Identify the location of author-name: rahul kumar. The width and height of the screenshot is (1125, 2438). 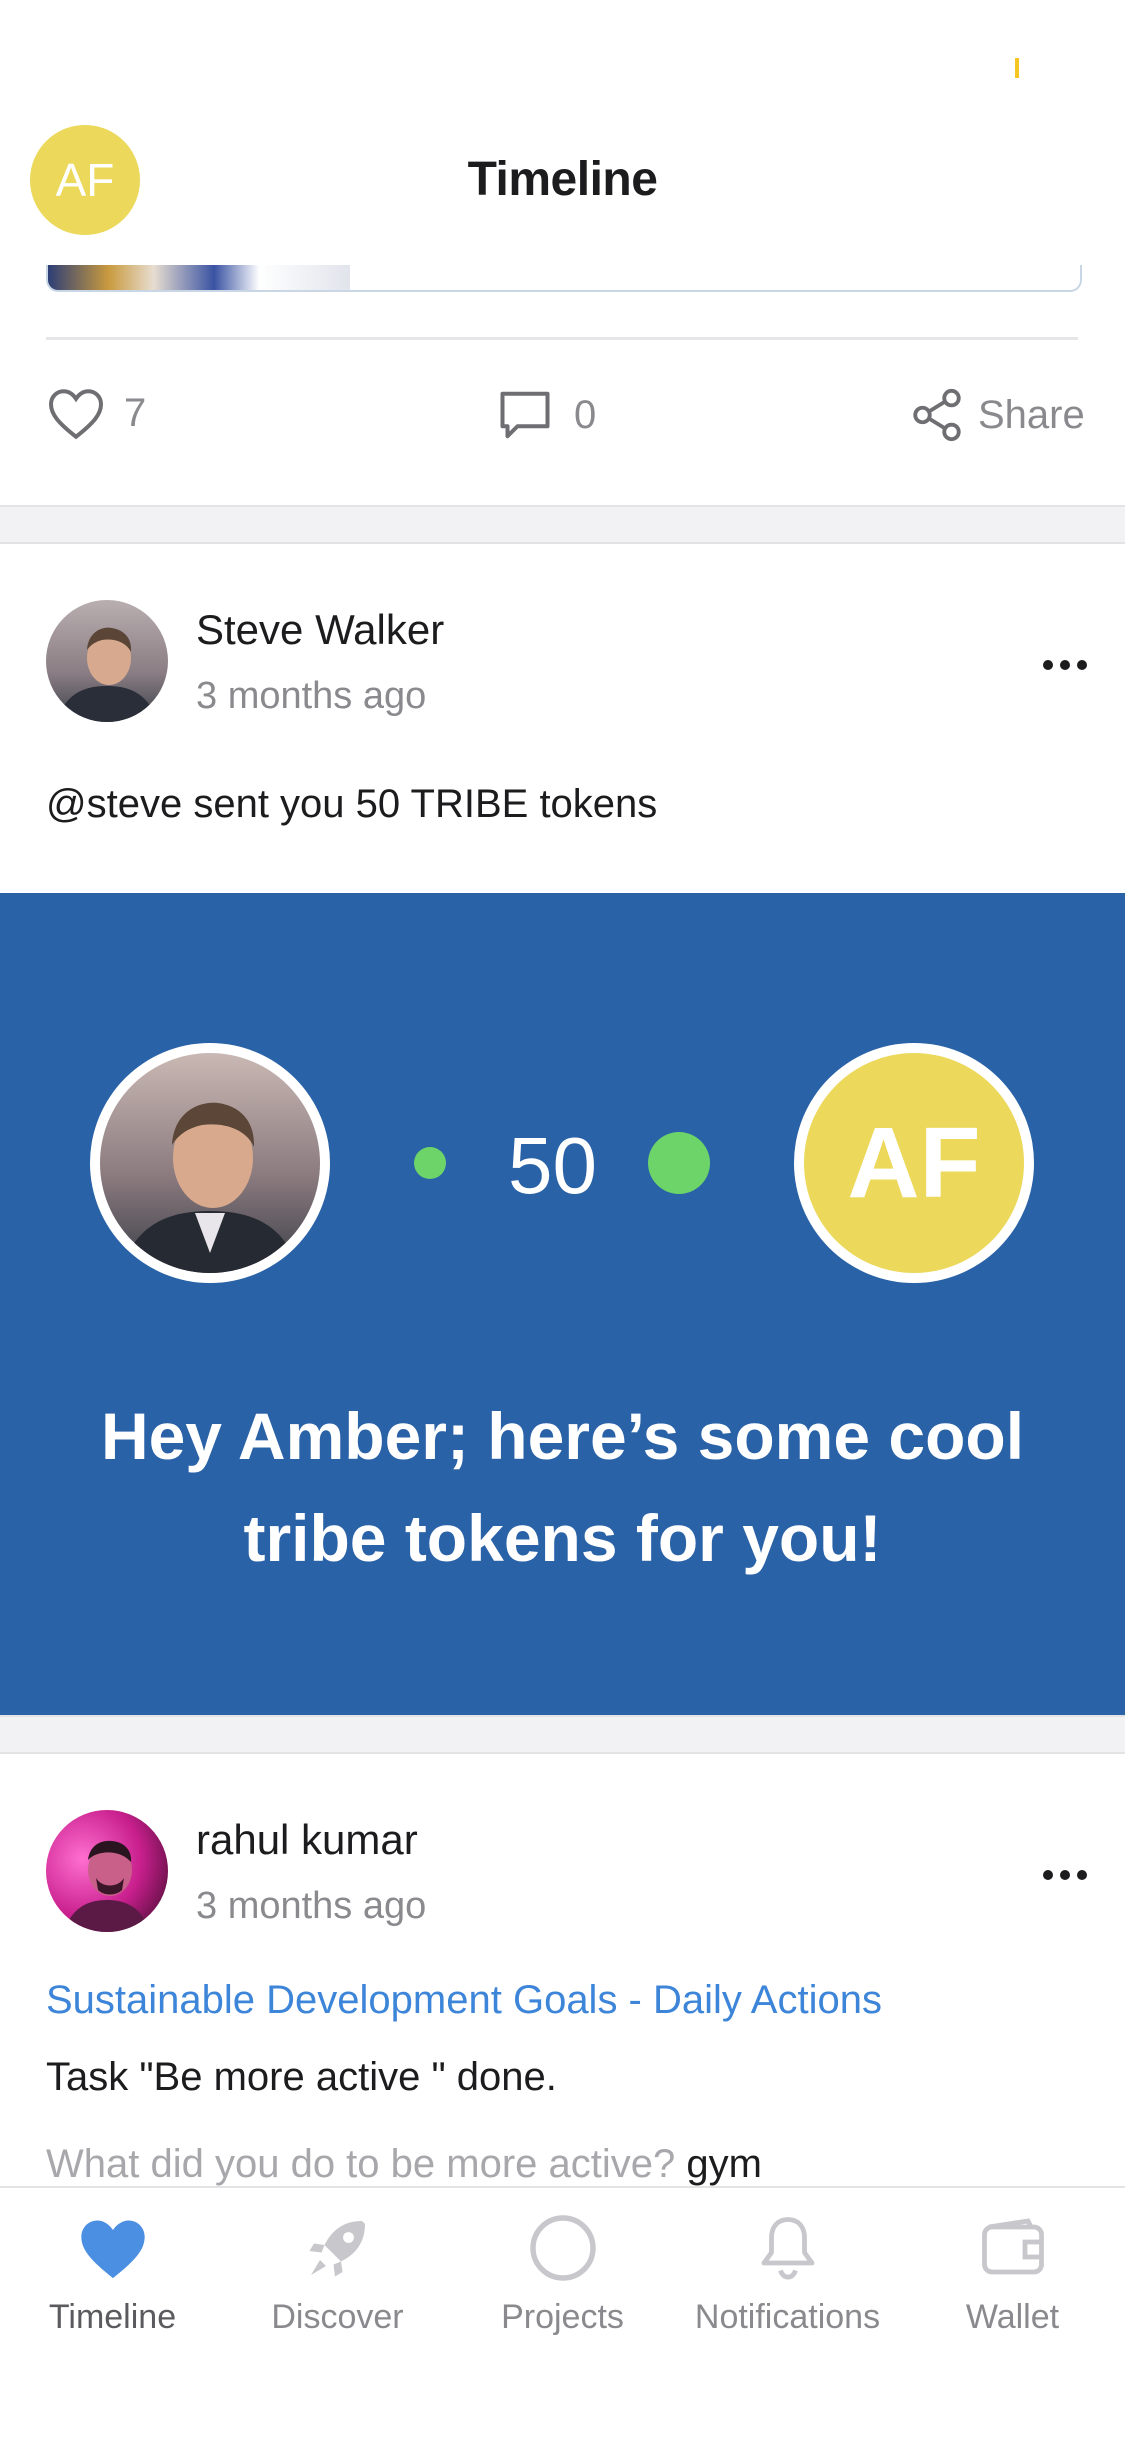
(307, 1840).